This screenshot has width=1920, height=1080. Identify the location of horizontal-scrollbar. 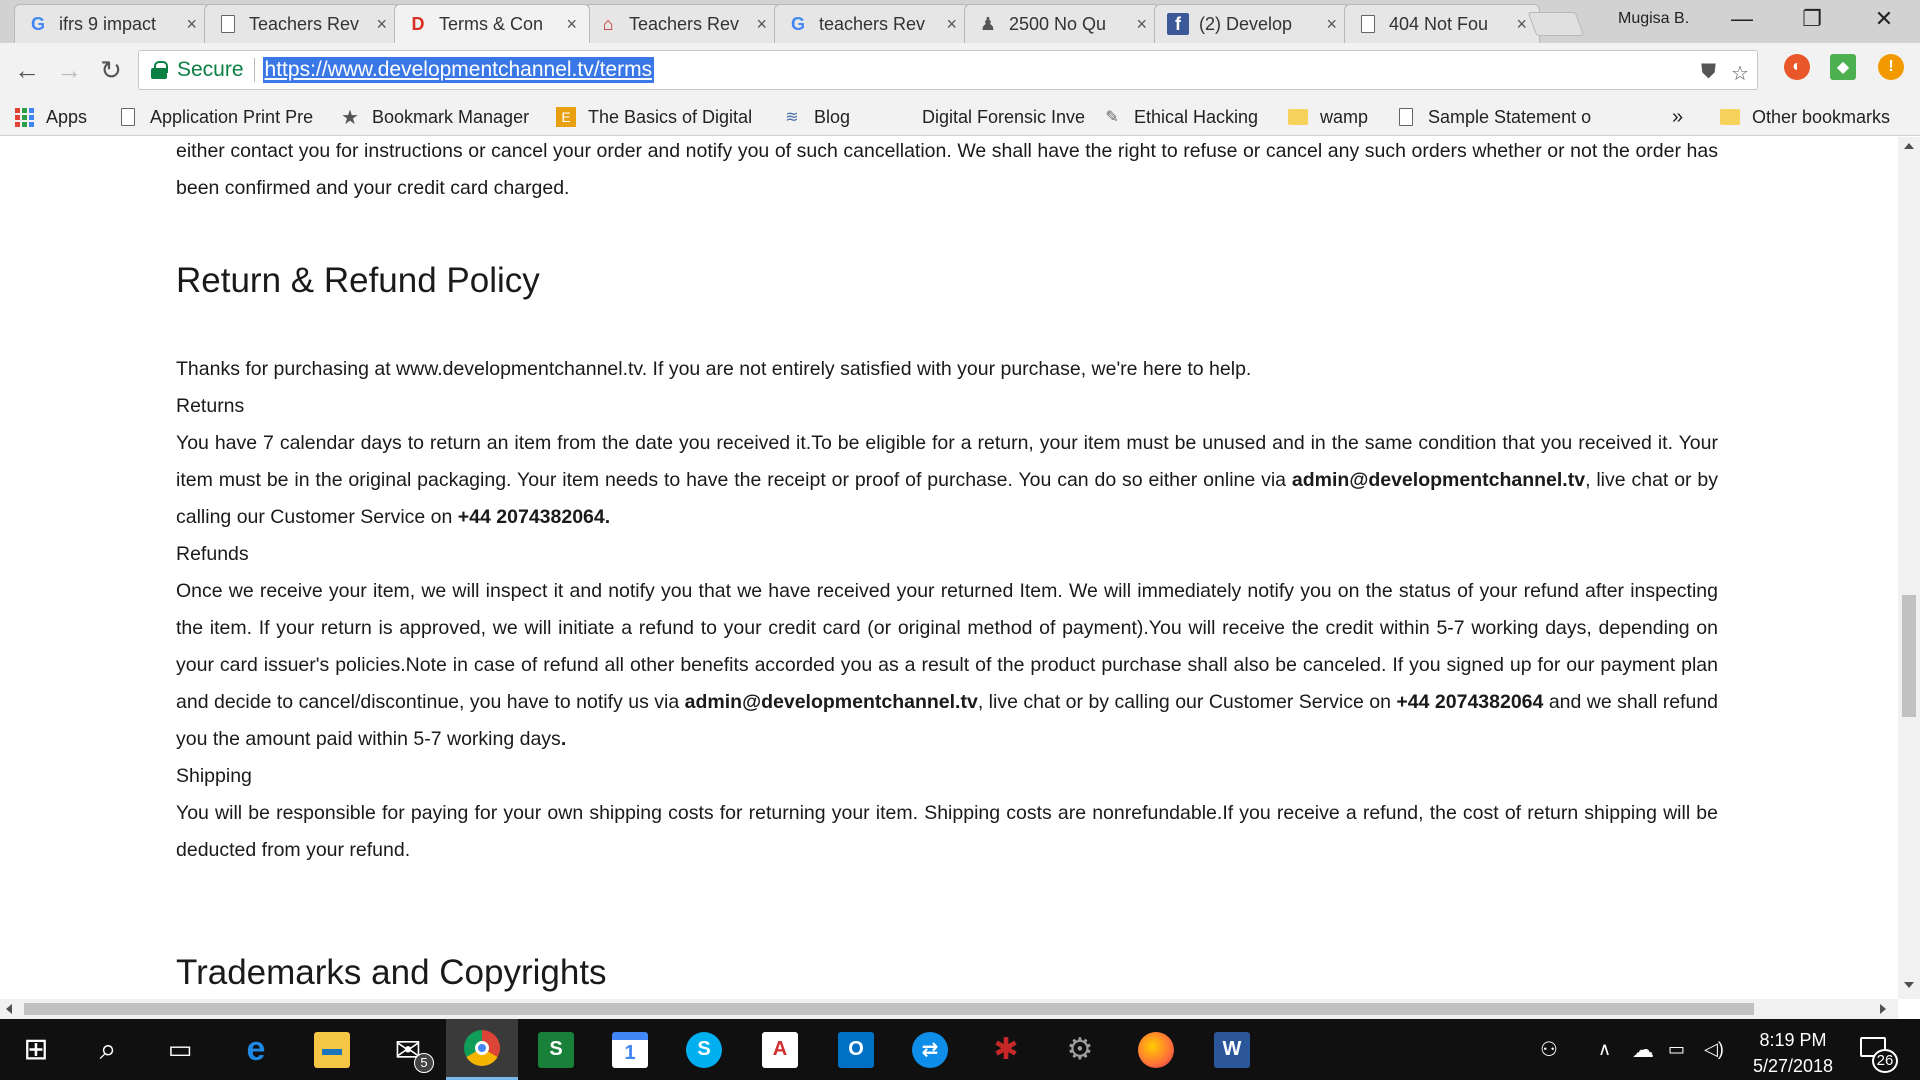
(949, 1009).